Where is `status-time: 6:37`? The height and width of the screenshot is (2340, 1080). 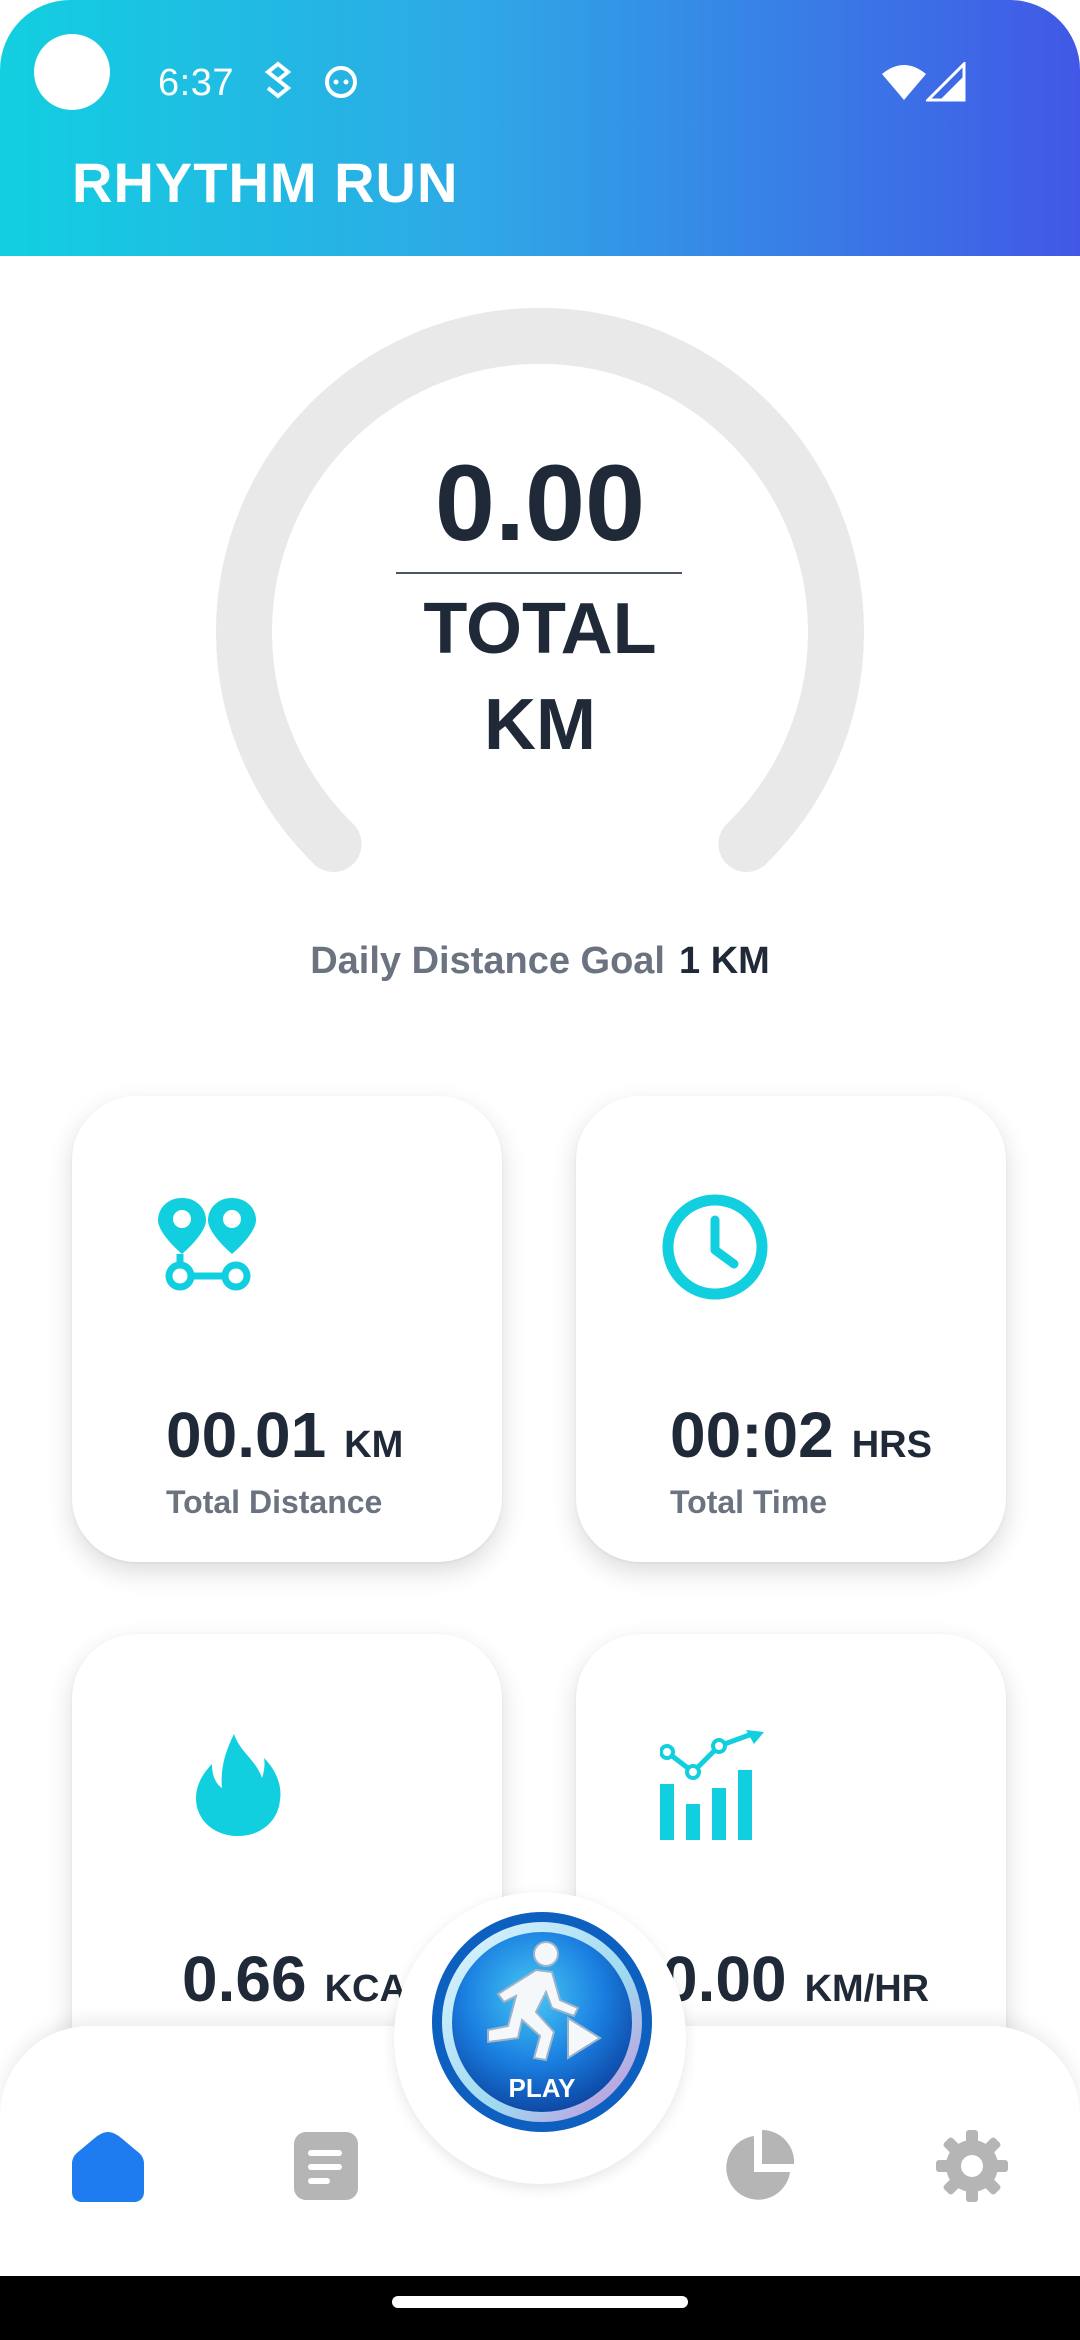 status-time: 6:37 is located at coordinates (196, 83).